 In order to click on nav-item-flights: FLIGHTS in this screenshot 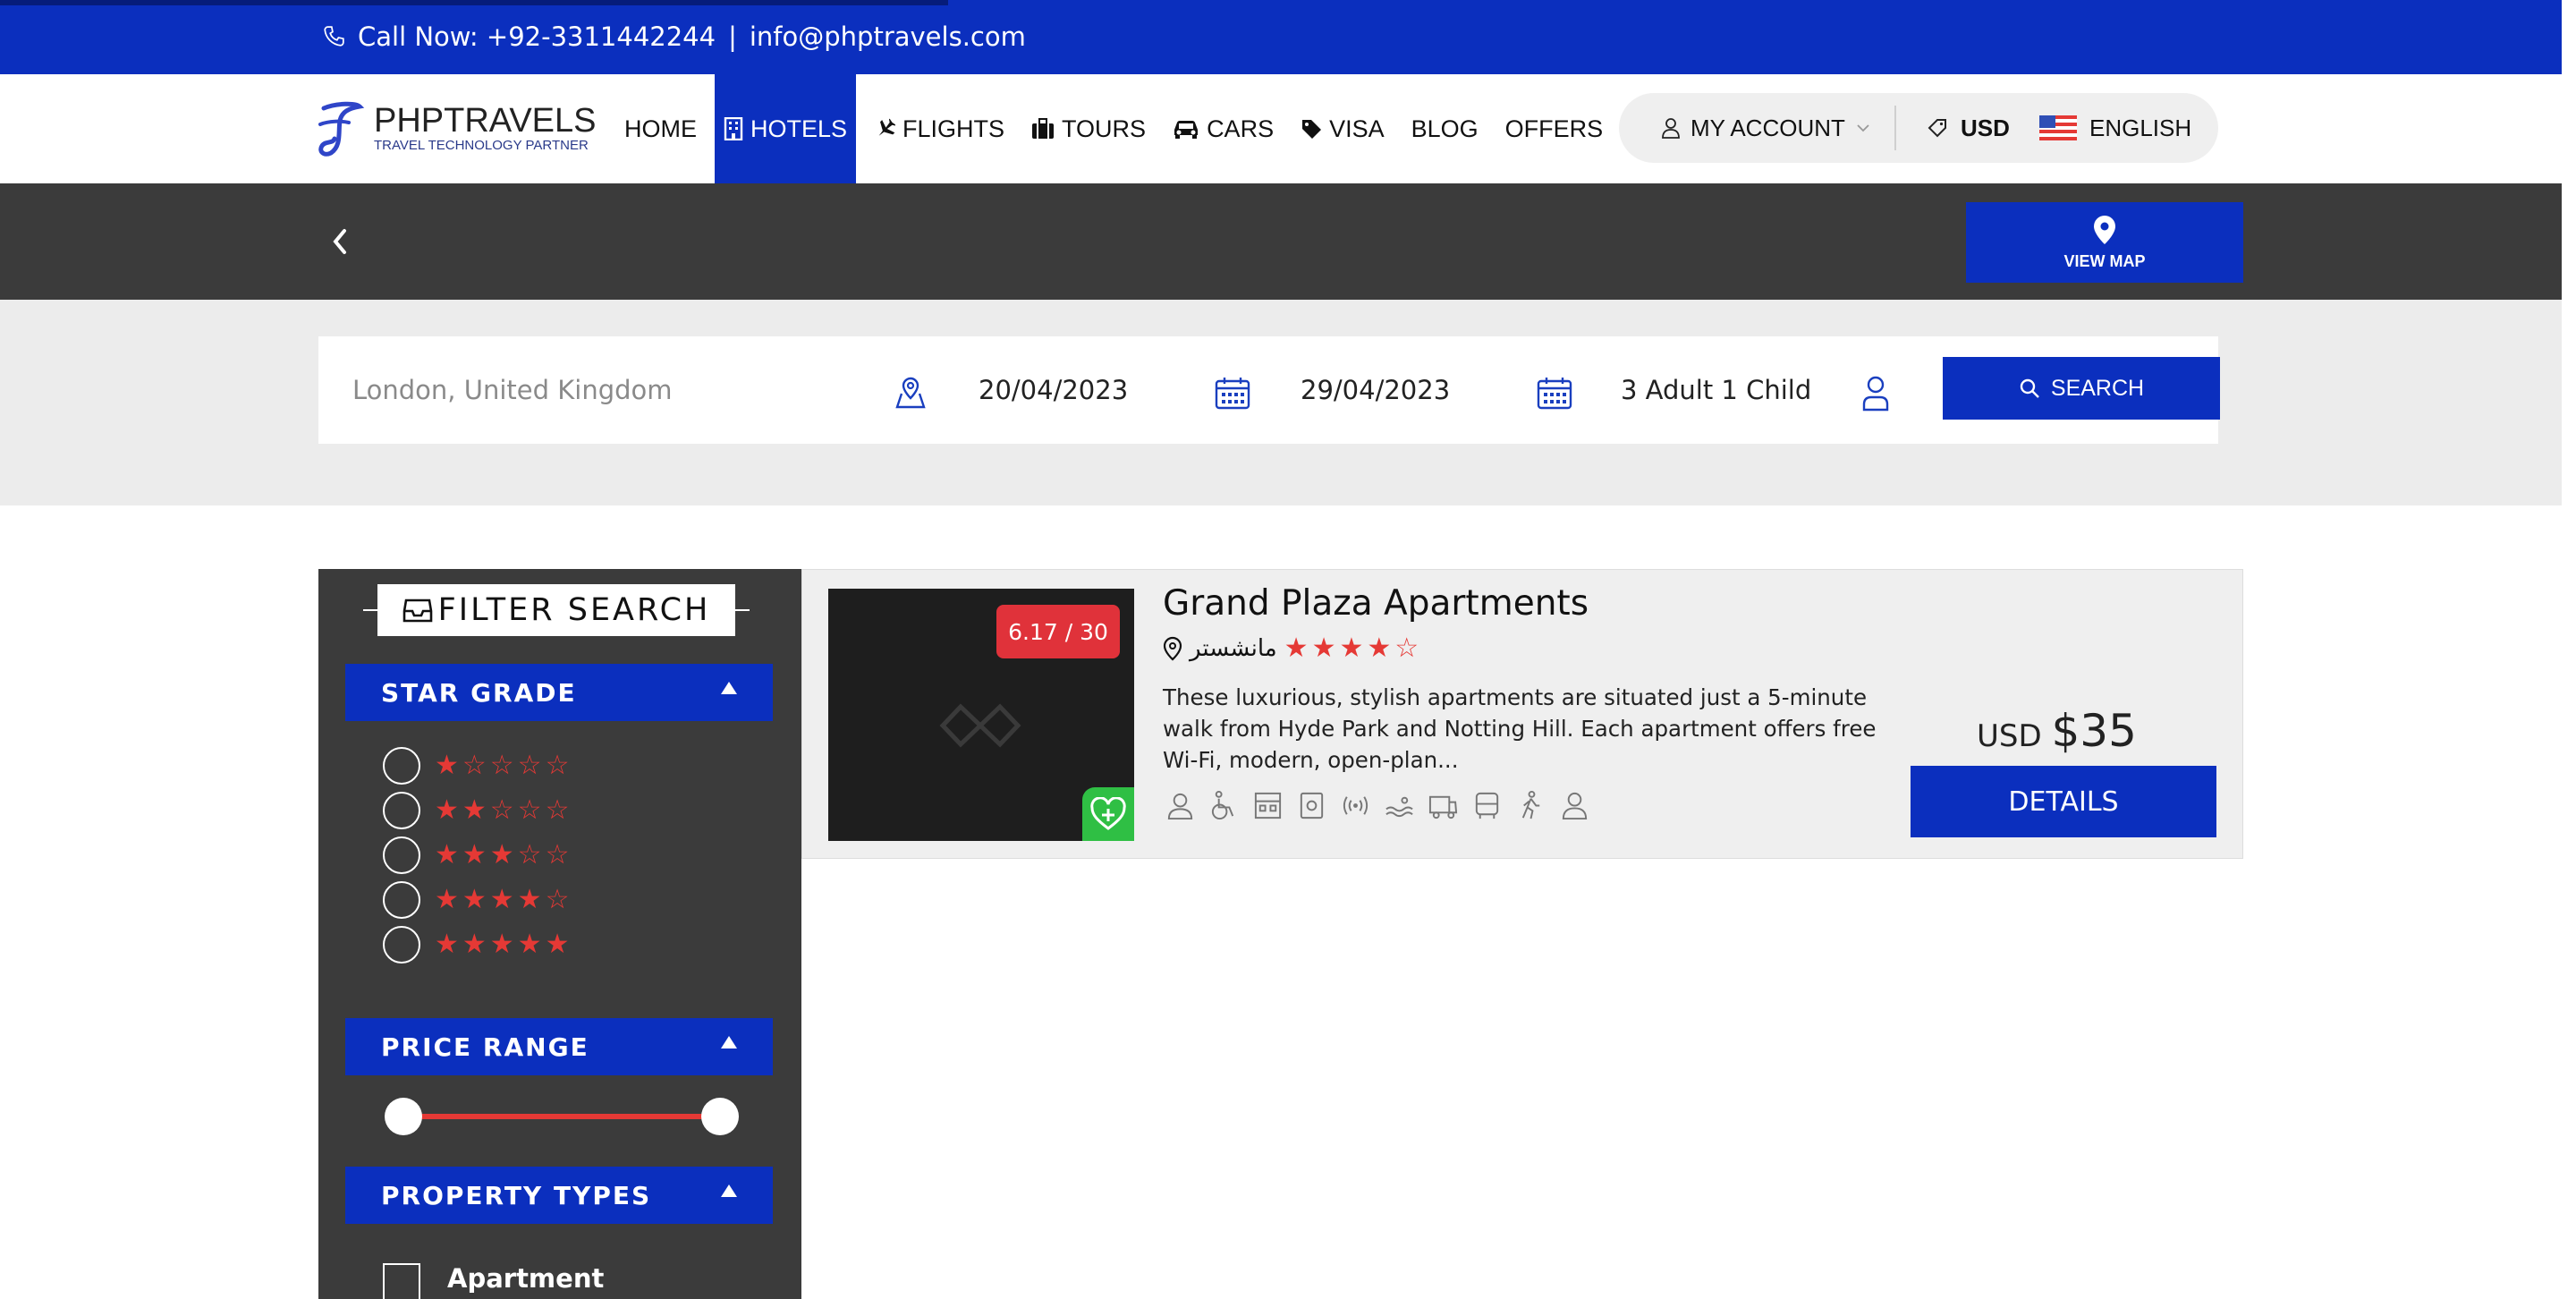, I will do `click(939, 128)`.